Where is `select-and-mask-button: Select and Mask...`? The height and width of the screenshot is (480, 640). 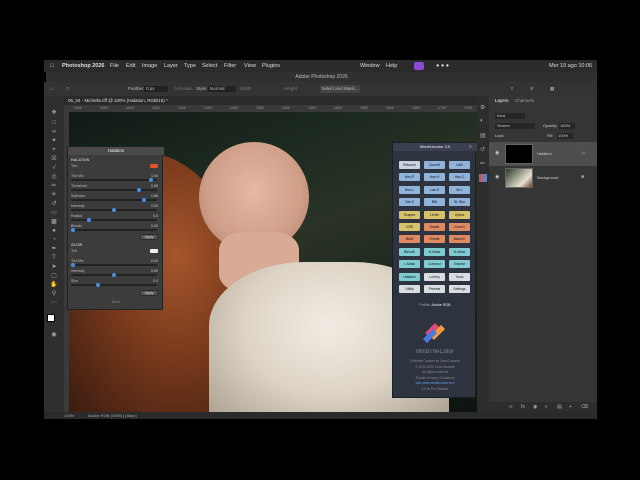 select-and-mask-button: Select and Mask... is located at coordinates (340, 89).